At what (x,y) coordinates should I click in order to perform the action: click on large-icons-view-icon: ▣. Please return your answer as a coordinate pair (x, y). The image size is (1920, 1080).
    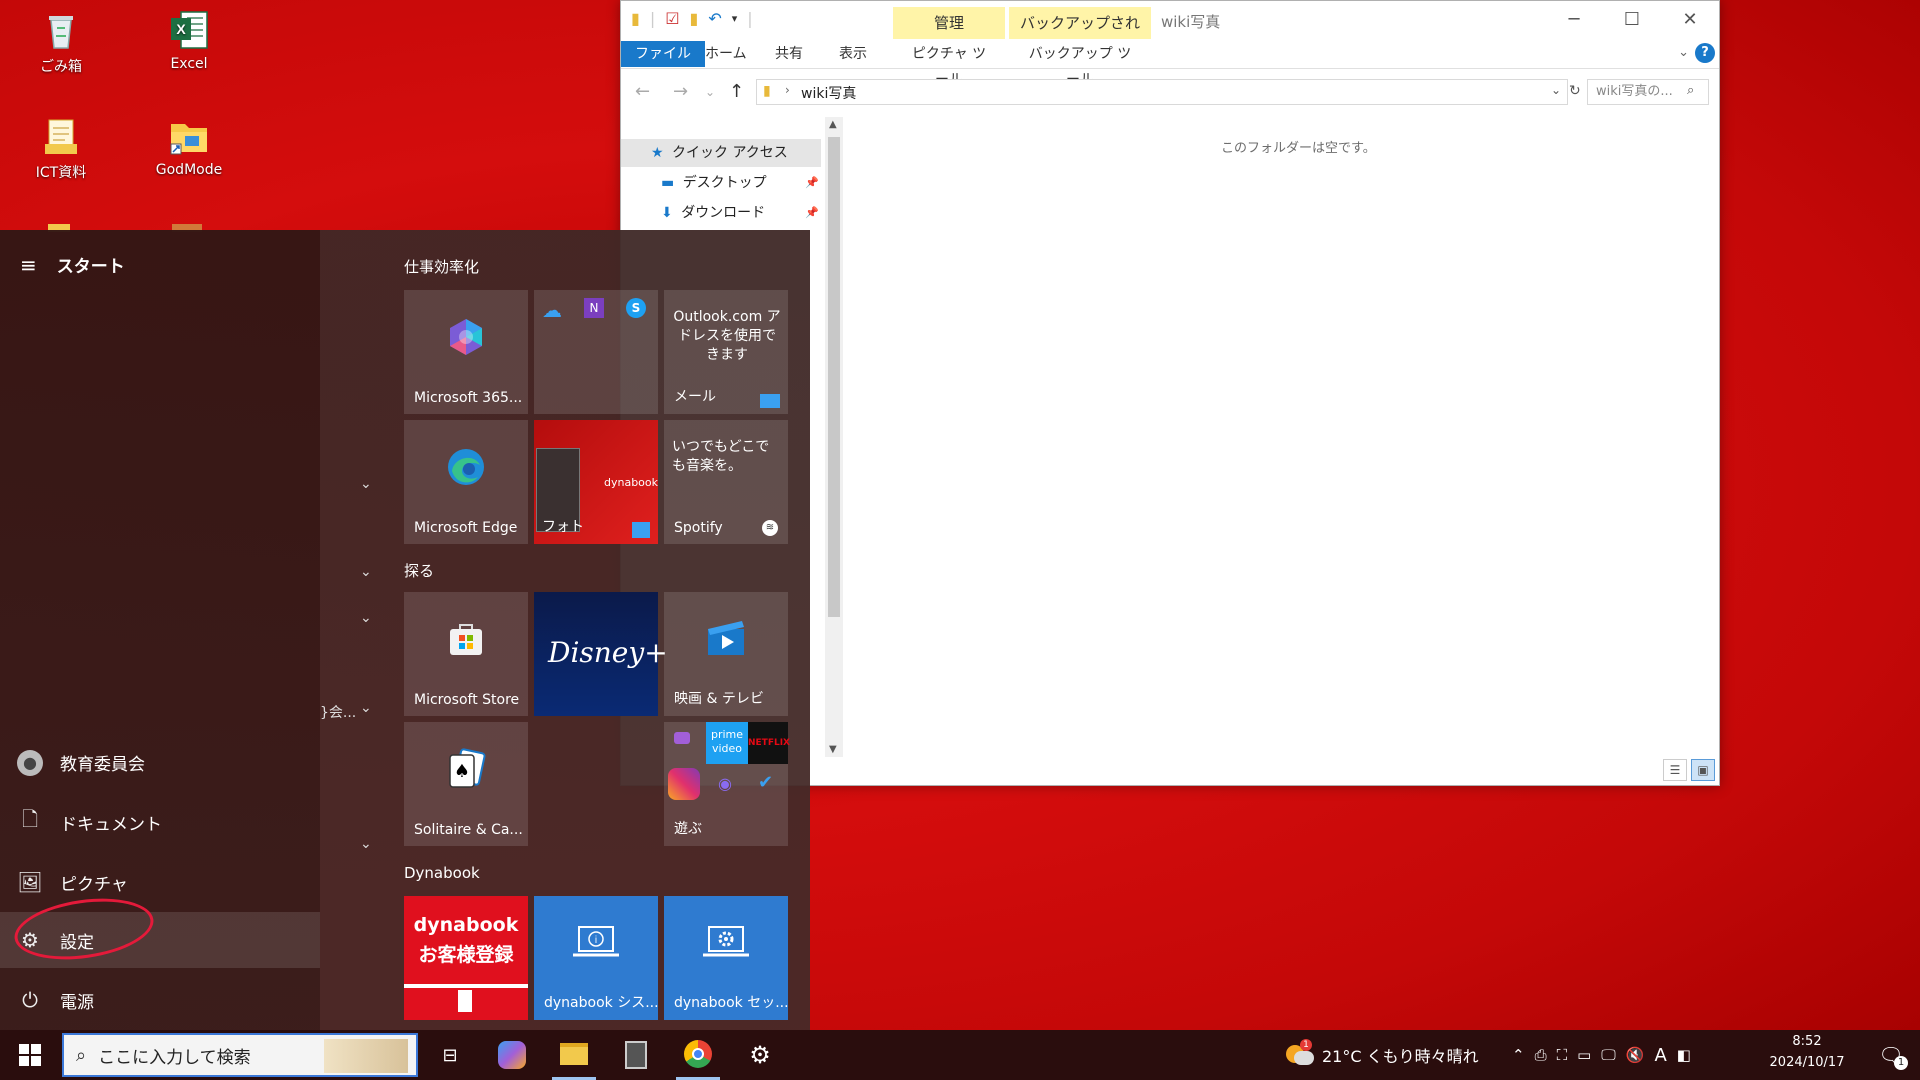
    Looking at the image, I should click on (1703, 770).